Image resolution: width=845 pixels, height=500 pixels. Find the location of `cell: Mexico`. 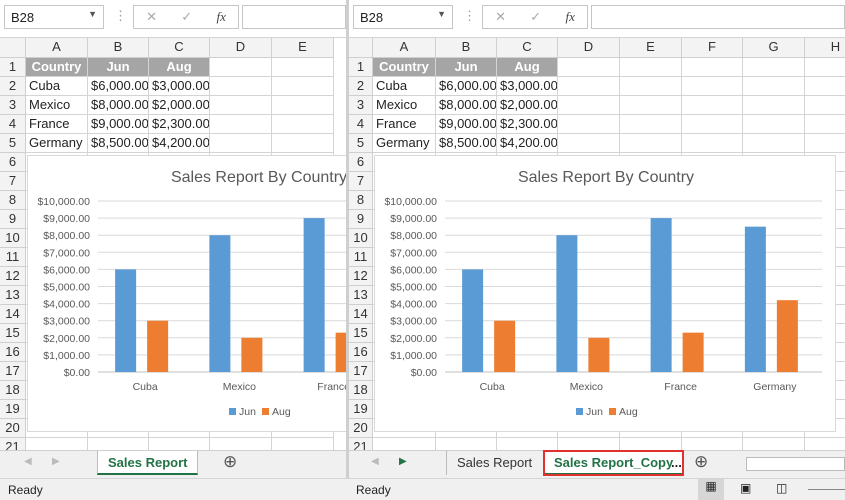

cell: Mexico is located at coordinates (57, 105).